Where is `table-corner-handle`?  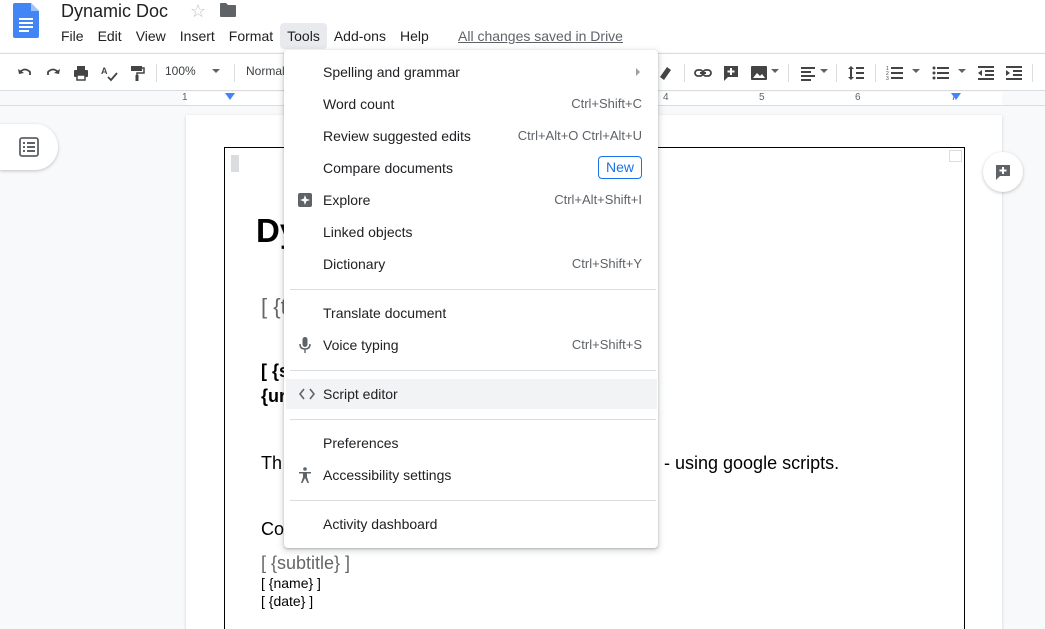
table-corner-handle is located at coordinates (955, 156).